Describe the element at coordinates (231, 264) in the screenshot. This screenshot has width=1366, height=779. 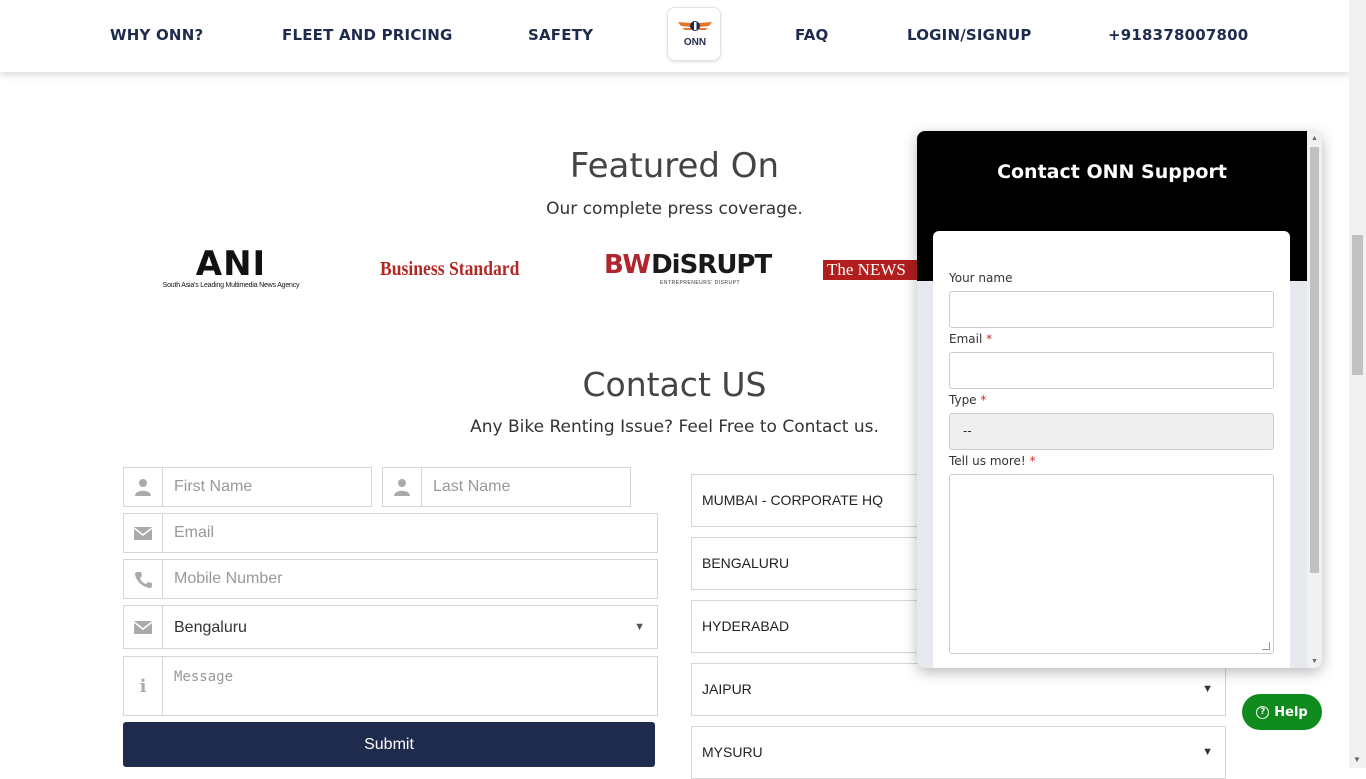
I see `ani-logo-text: ANI` at that location.